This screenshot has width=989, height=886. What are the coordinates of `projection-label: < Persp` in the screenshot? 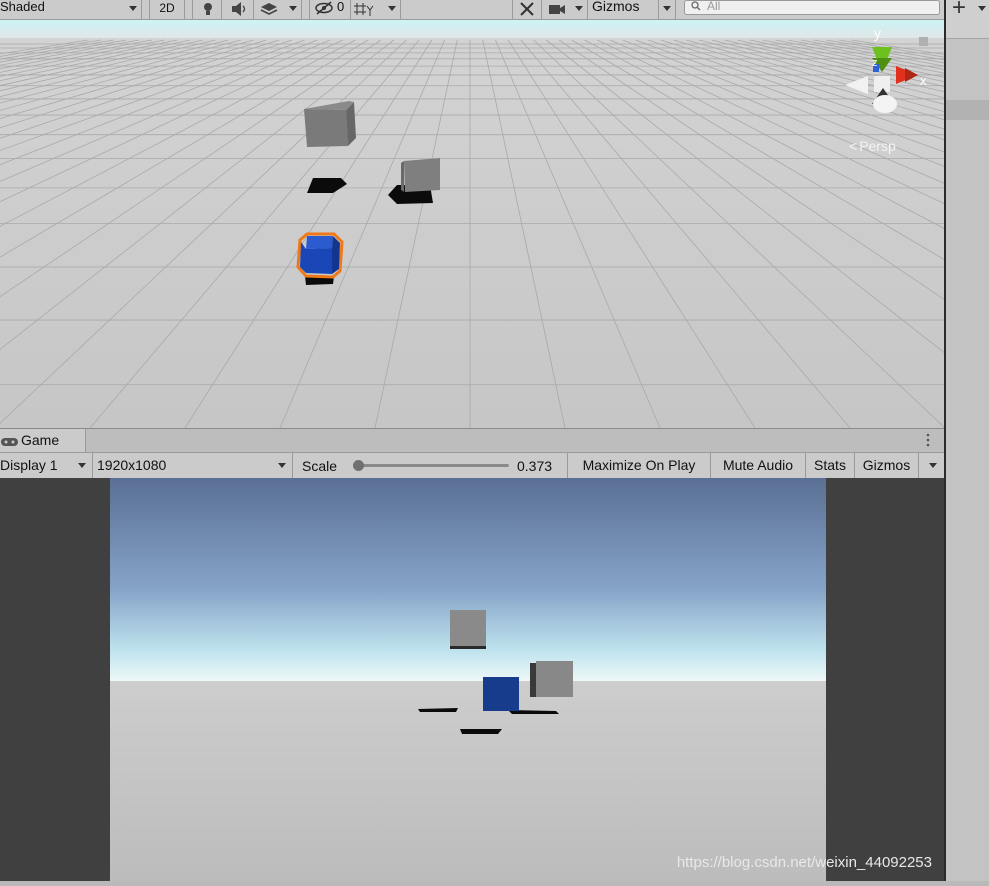 It's located at (872, 146).